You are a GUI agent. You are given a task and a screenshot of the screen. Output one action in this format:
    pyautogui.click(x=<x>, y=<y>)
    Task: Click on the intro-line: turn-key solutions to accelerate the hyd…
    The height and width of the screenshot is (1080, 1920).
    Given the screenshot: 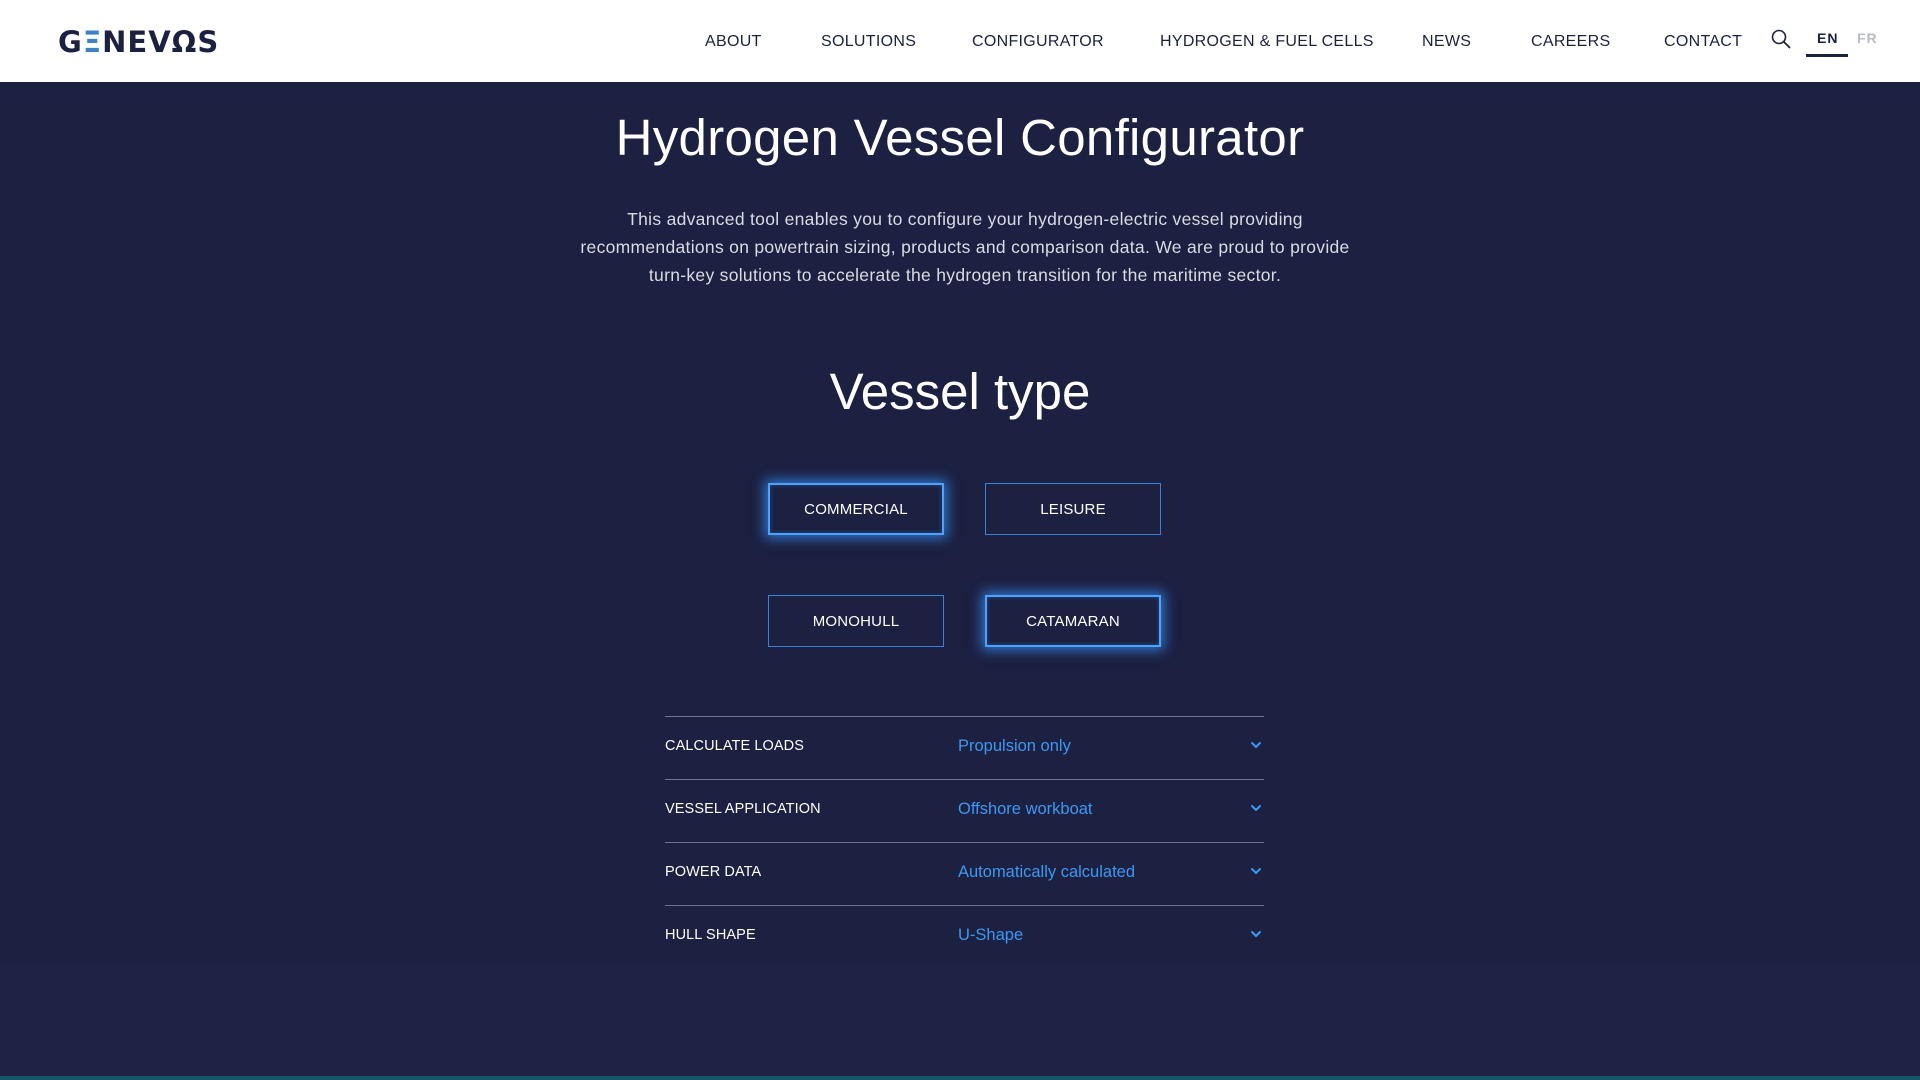 What is the action you would take?
    pyautogui.click(x=965, y=275)
    